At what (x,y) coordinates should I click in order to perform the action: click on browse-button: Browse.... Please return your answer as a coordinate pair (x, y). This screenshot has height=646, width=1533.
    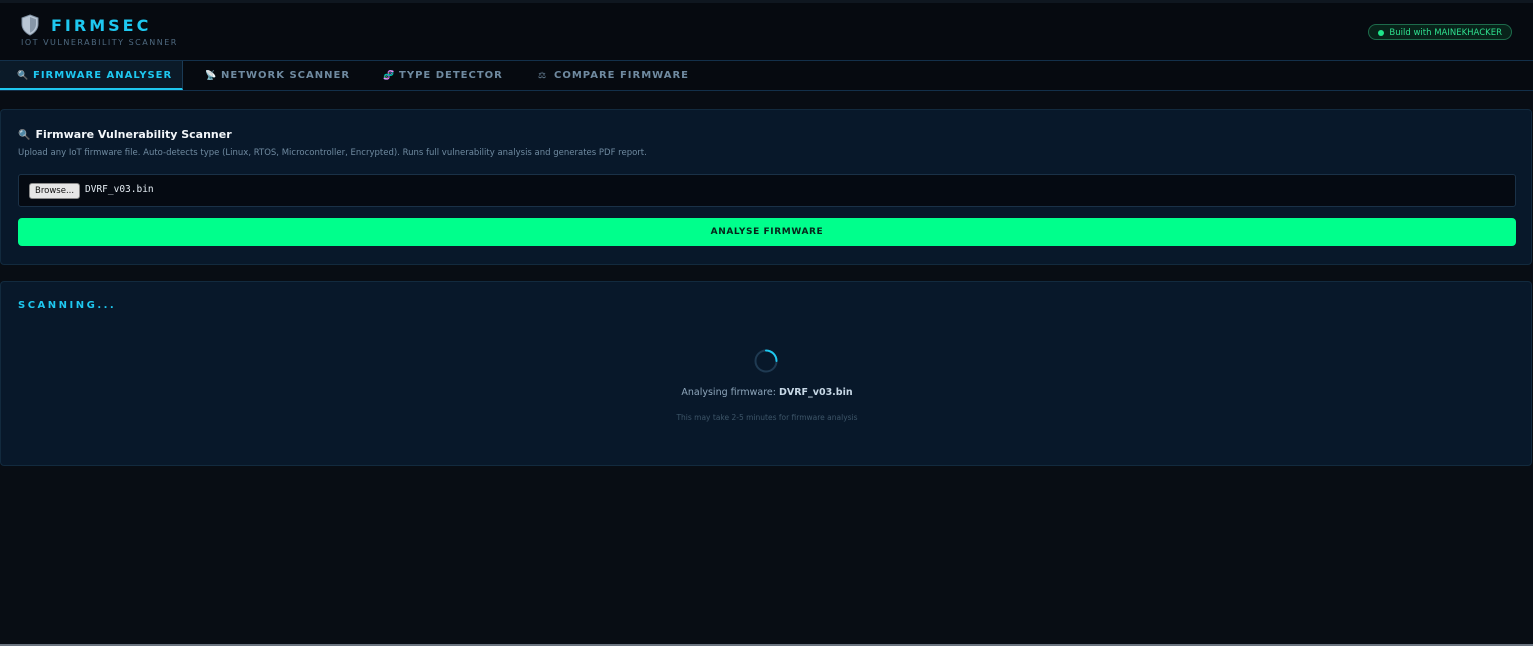
    Looking at the image, I should click on (55, 191).